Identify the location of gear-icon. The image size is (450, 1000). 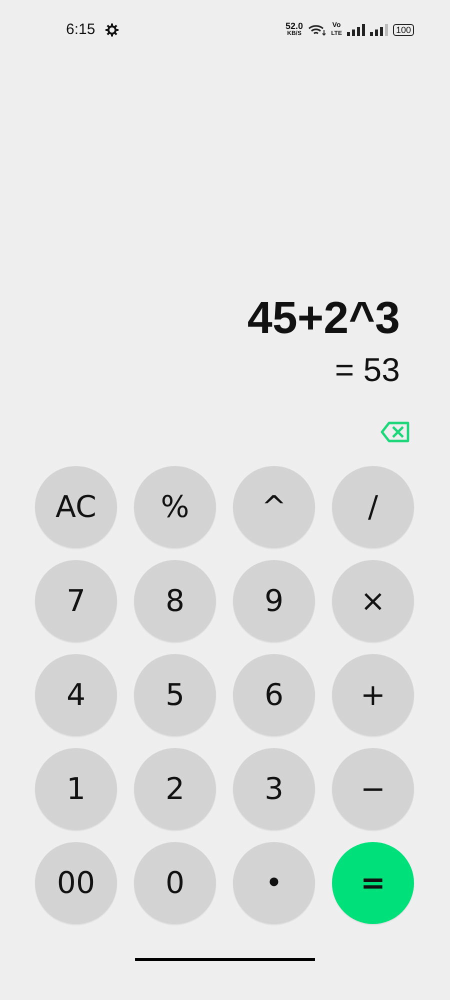
(112, 30).